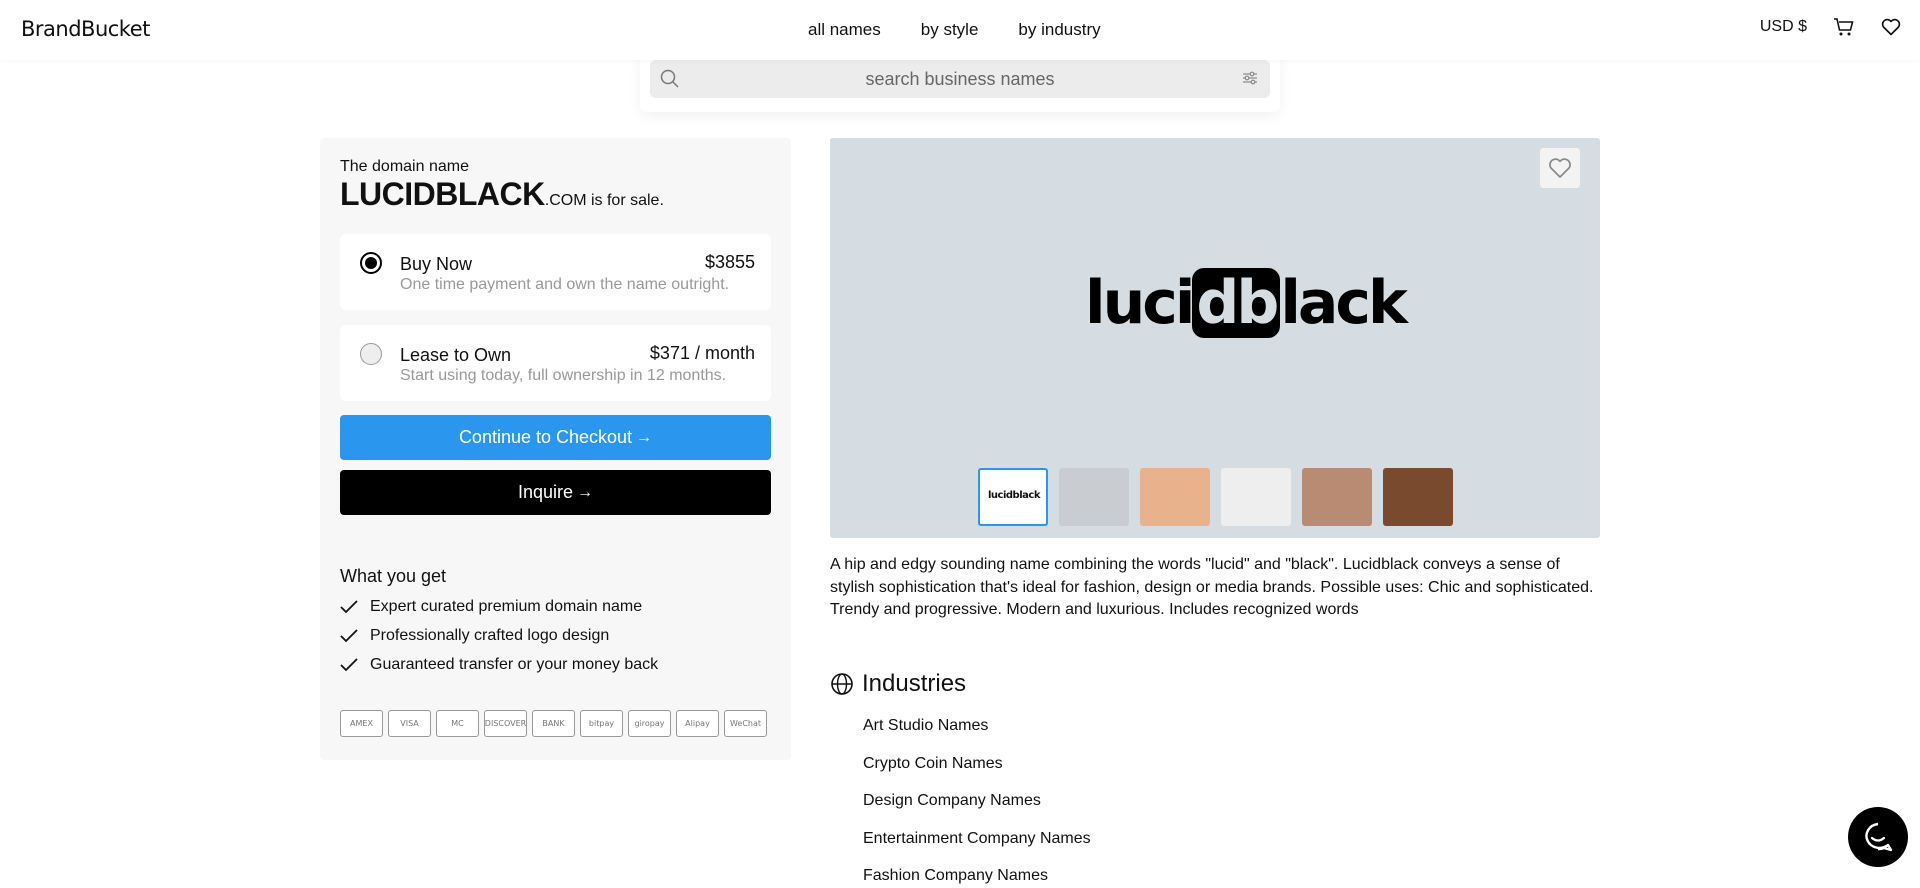 This screenshot has width=1920, height=888. I want to click on benefit-item: Guaranteed transfer or your money back, so click(499, 664).